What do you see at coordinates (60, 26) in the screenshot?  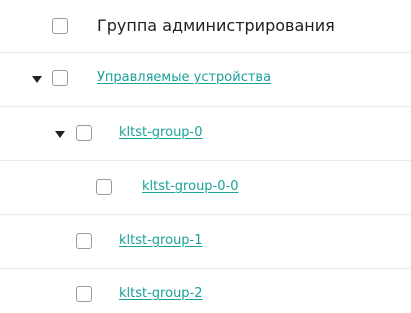 I see `select-all-checkbox` at bounding box center [60, 26].